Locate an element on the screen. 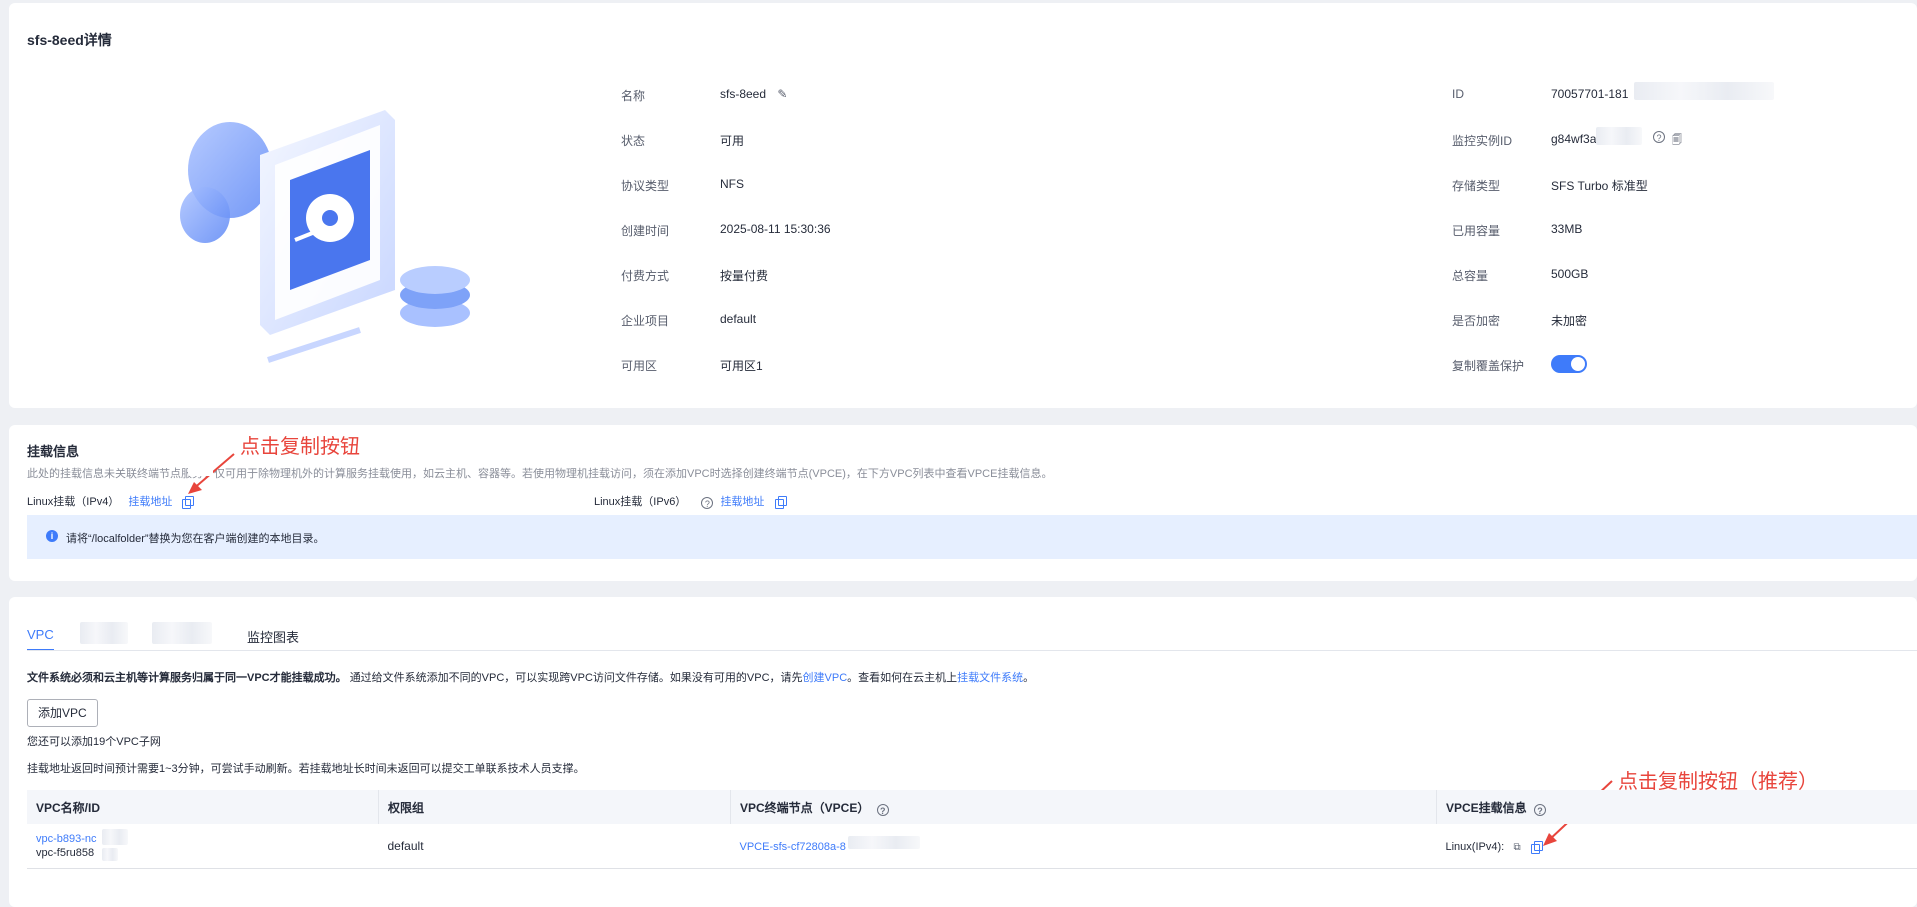 This screenshot has width=1917, height=907. name-label: 名称 is located at coordinates (633, 95).